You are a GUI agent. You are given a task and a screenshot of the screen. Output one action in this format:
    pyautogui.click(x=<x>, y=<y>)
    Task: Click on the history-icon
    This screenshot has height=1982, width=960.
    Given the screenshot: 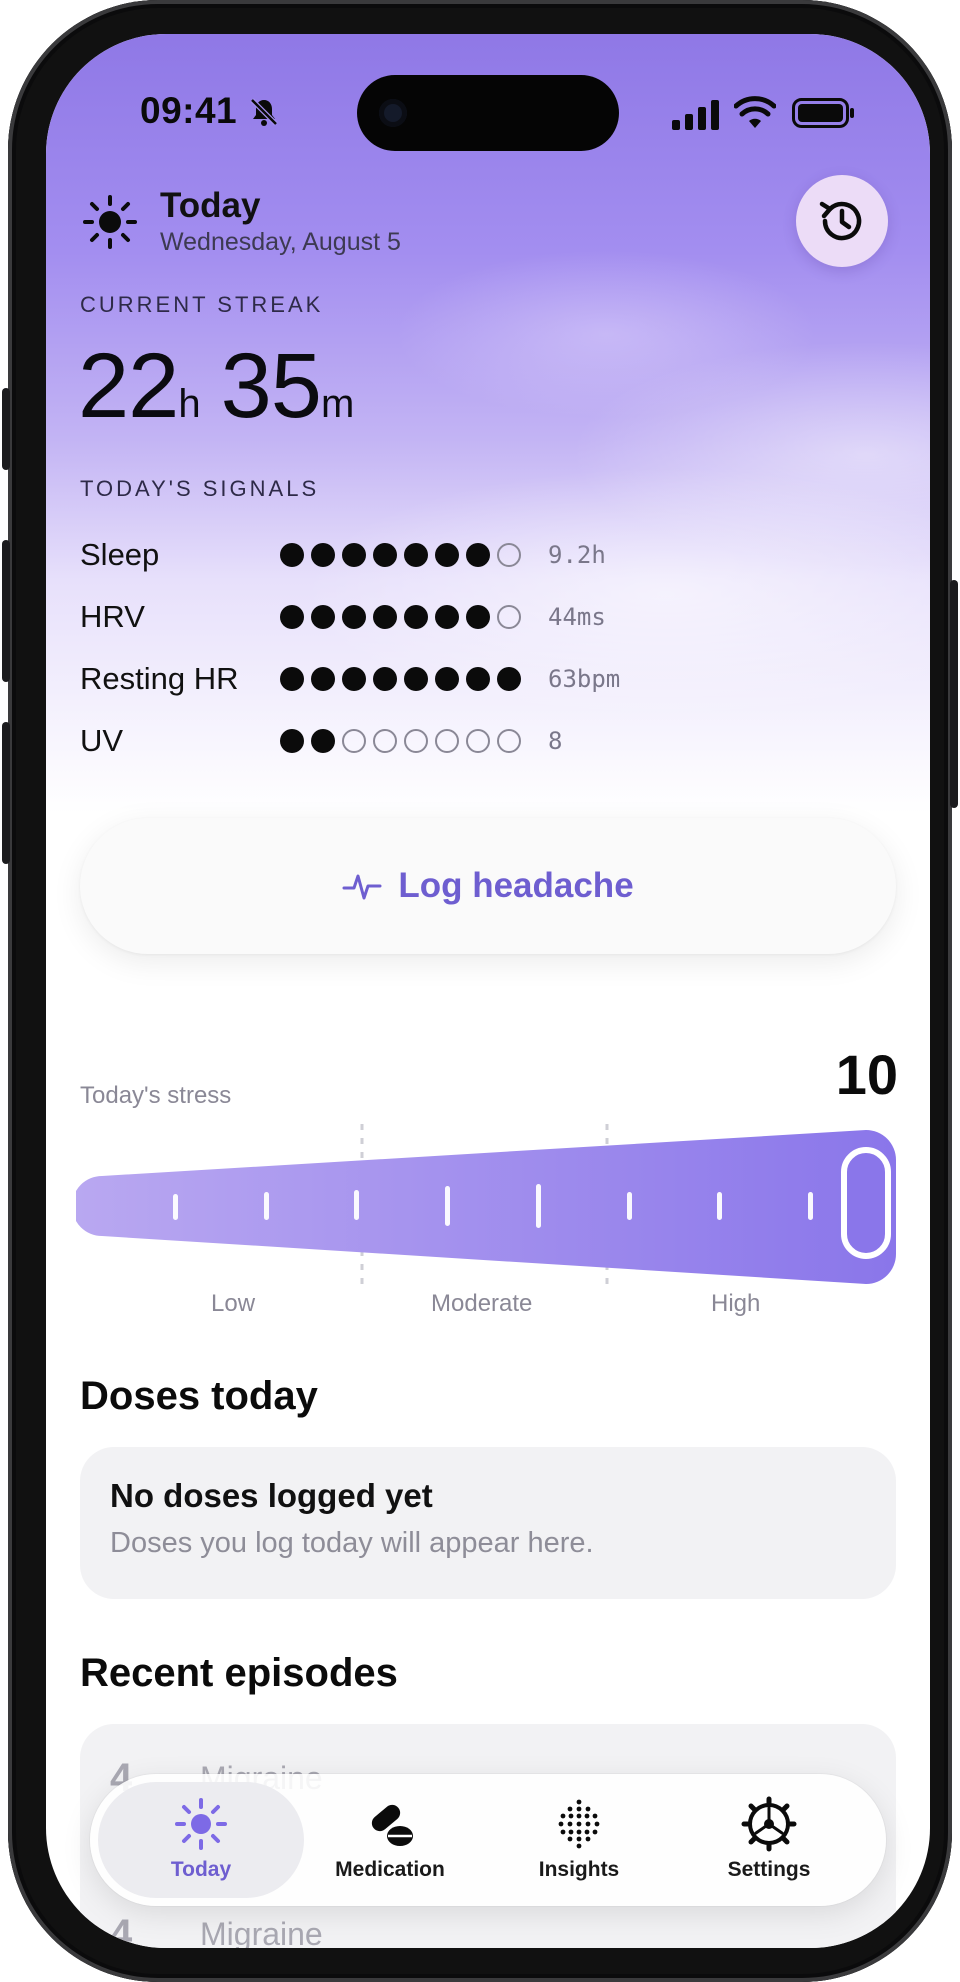 What is the action you would take?
    pyautogui.click(x=840, y=221)
    